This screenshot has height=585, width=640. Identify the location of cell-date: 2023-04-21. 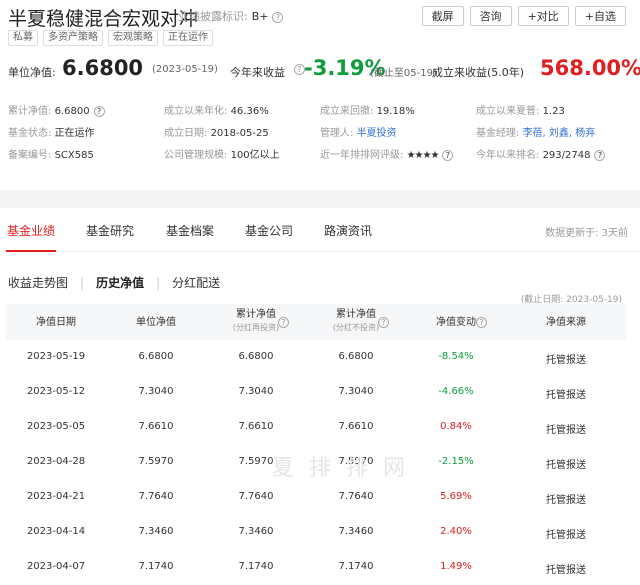
(56, 496).